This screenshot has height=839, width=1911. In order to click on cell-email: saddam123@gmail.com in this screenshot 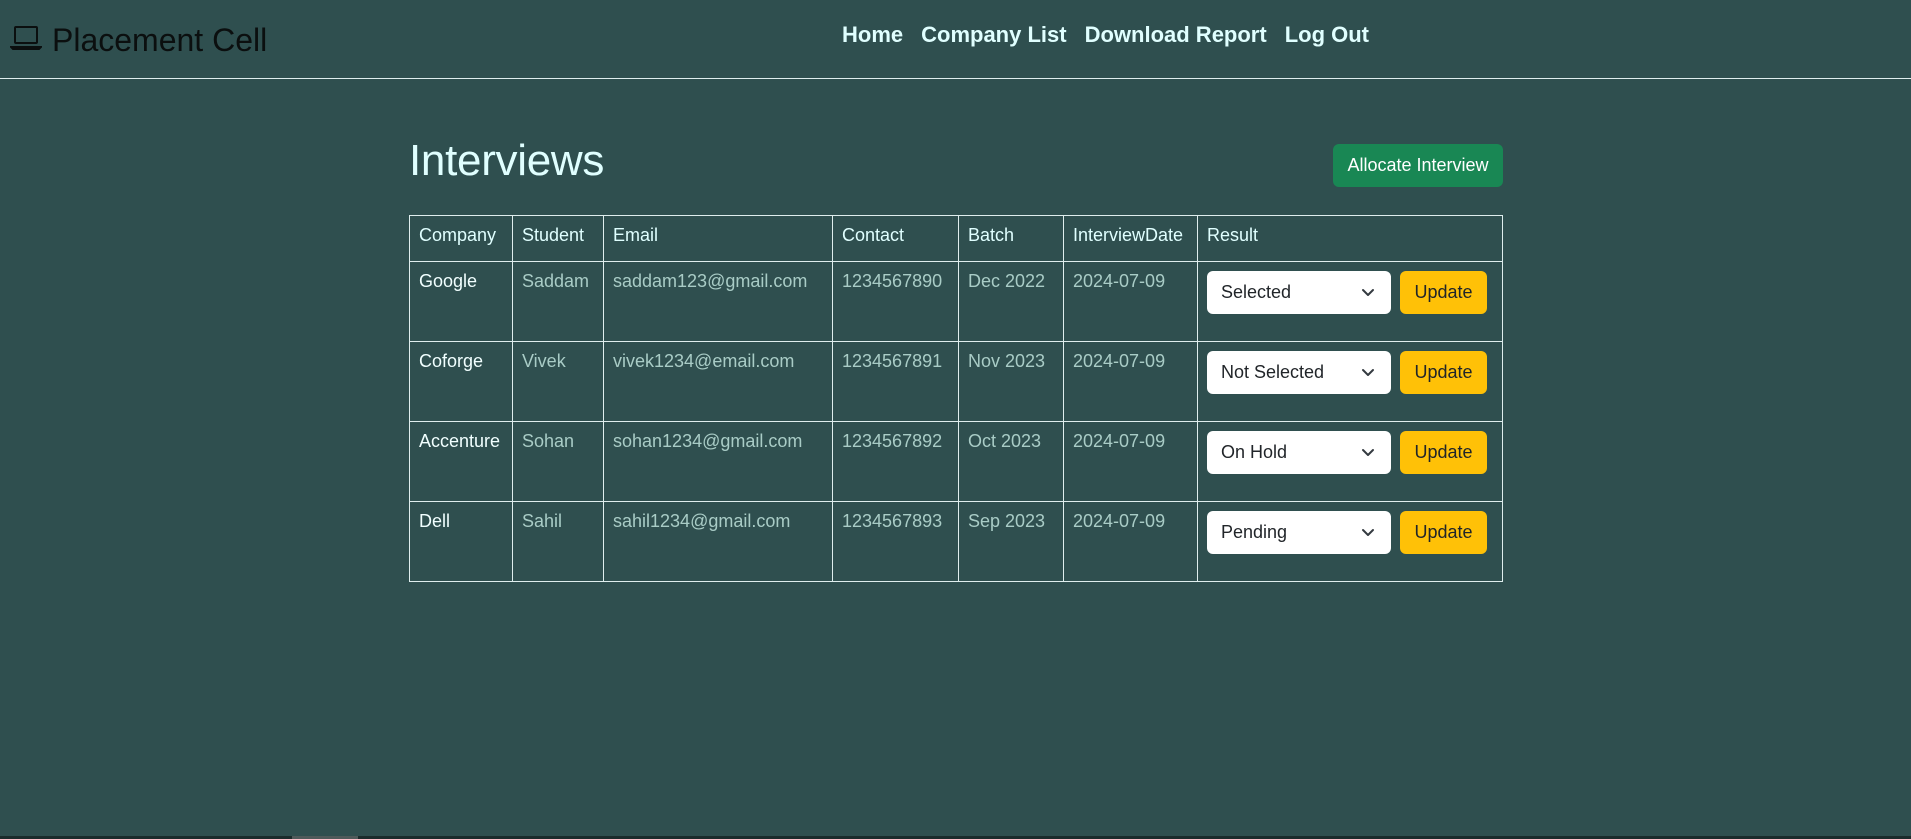, I will do `click(718, 301)`.